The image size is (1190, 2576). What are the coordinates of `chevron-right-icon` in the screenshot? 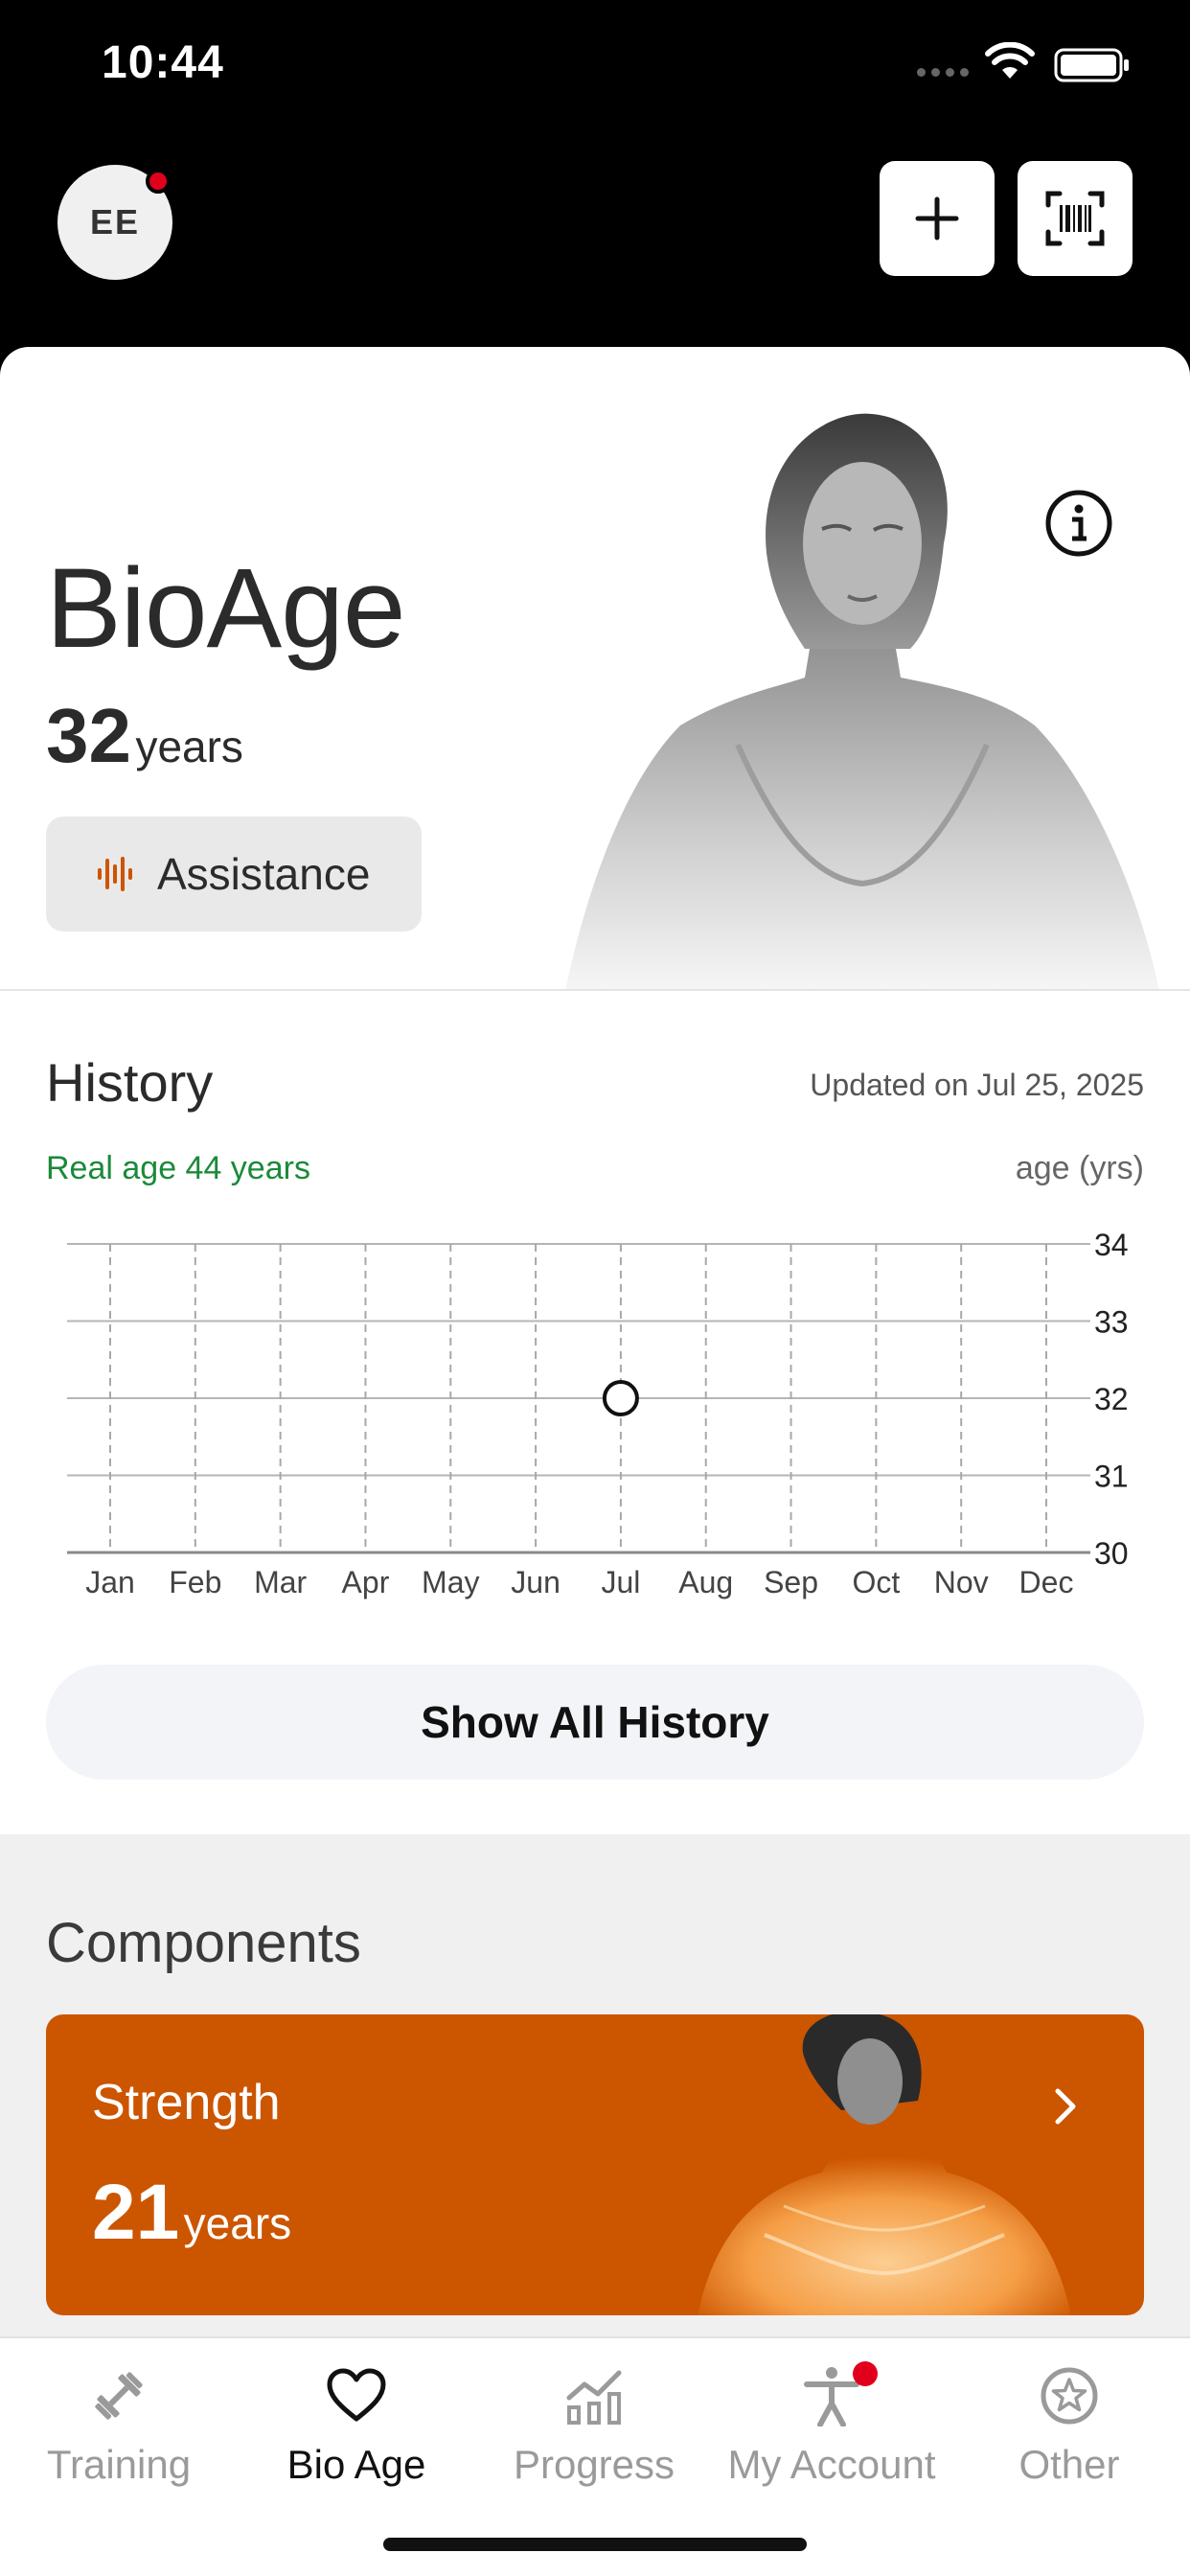 It's located at (1066, 2106).